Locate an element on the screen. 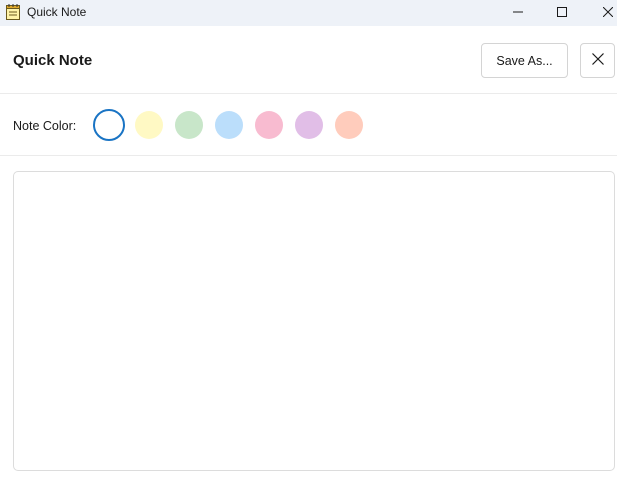 The height and width of the screenshot is (477, 617). note-color-picker: Note Color: is located at coordinates (308, 125).